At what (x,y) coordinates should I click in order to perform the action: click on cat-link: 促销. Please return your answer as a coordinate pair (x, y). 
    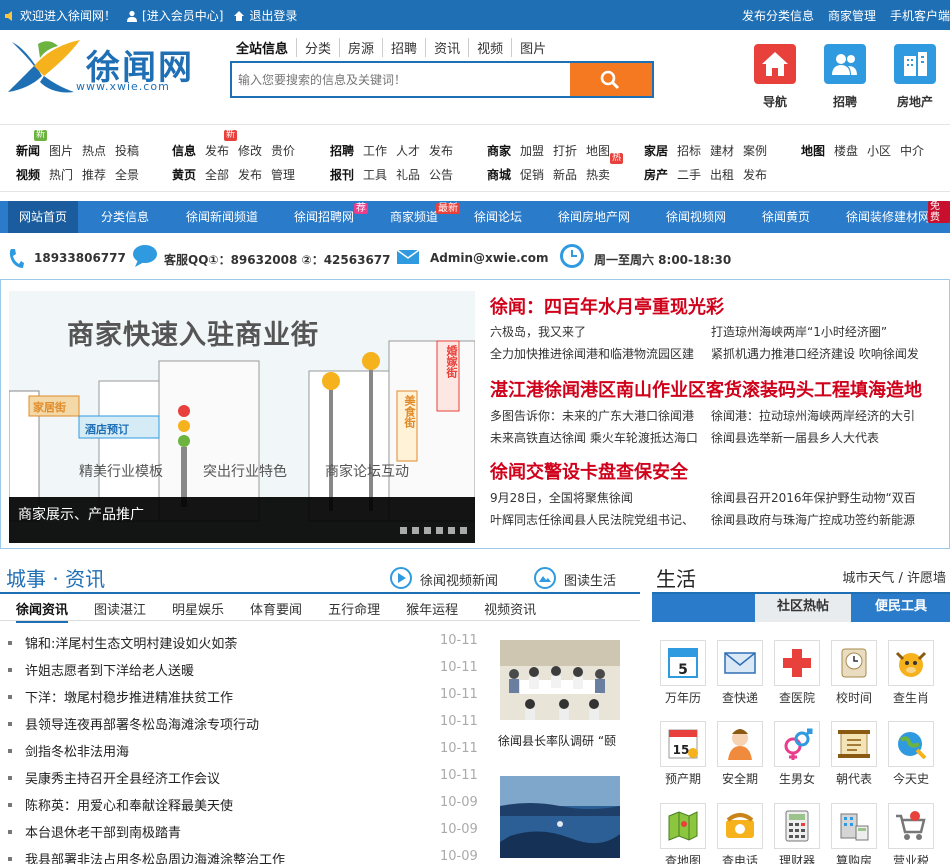
    Looking at the image, I should click on (532, 174).